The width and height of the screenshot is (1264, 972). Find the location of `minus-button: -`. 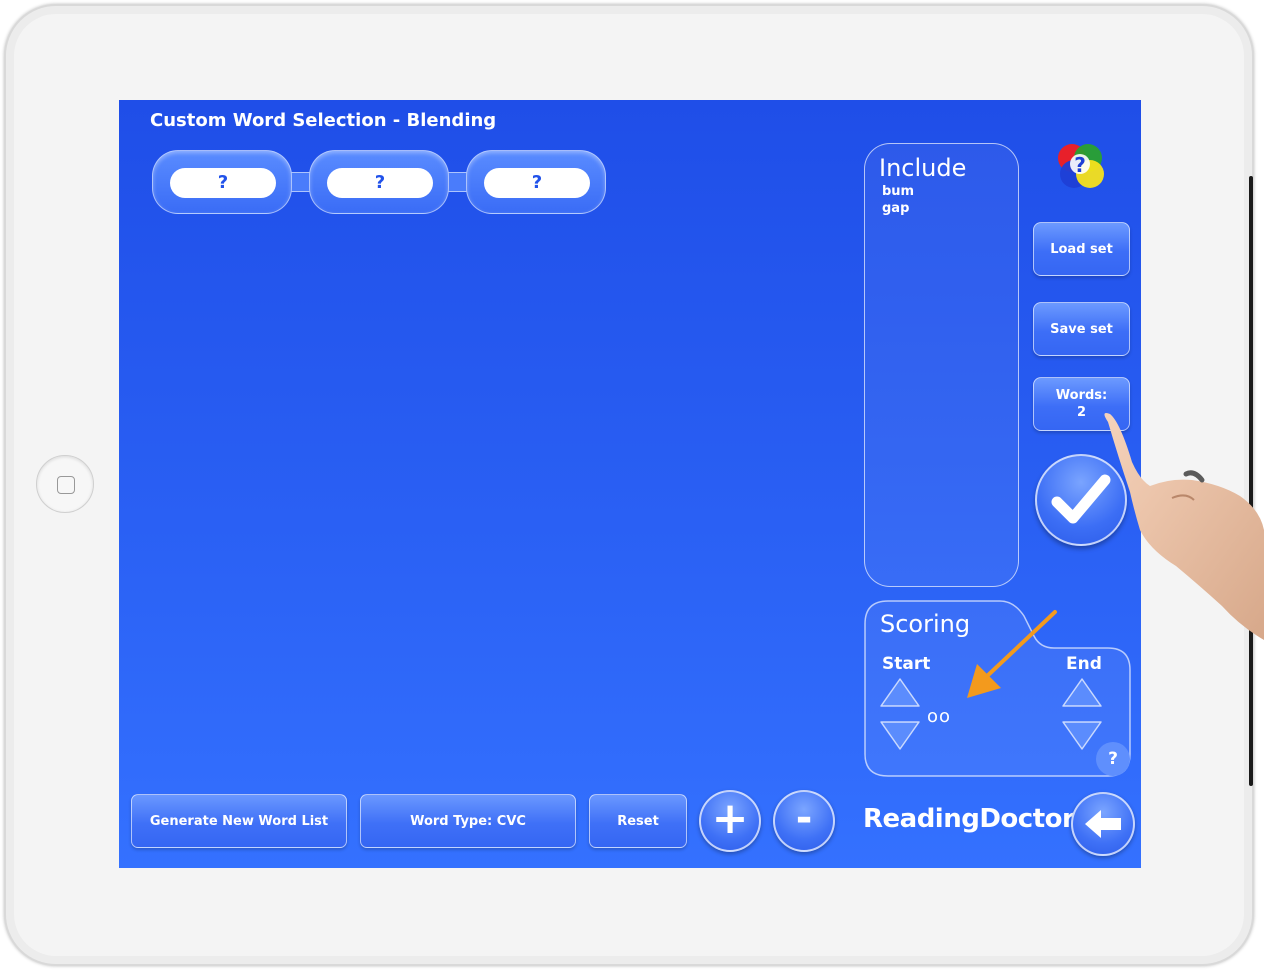

minus-button: - is located at coordinates (804, 821).